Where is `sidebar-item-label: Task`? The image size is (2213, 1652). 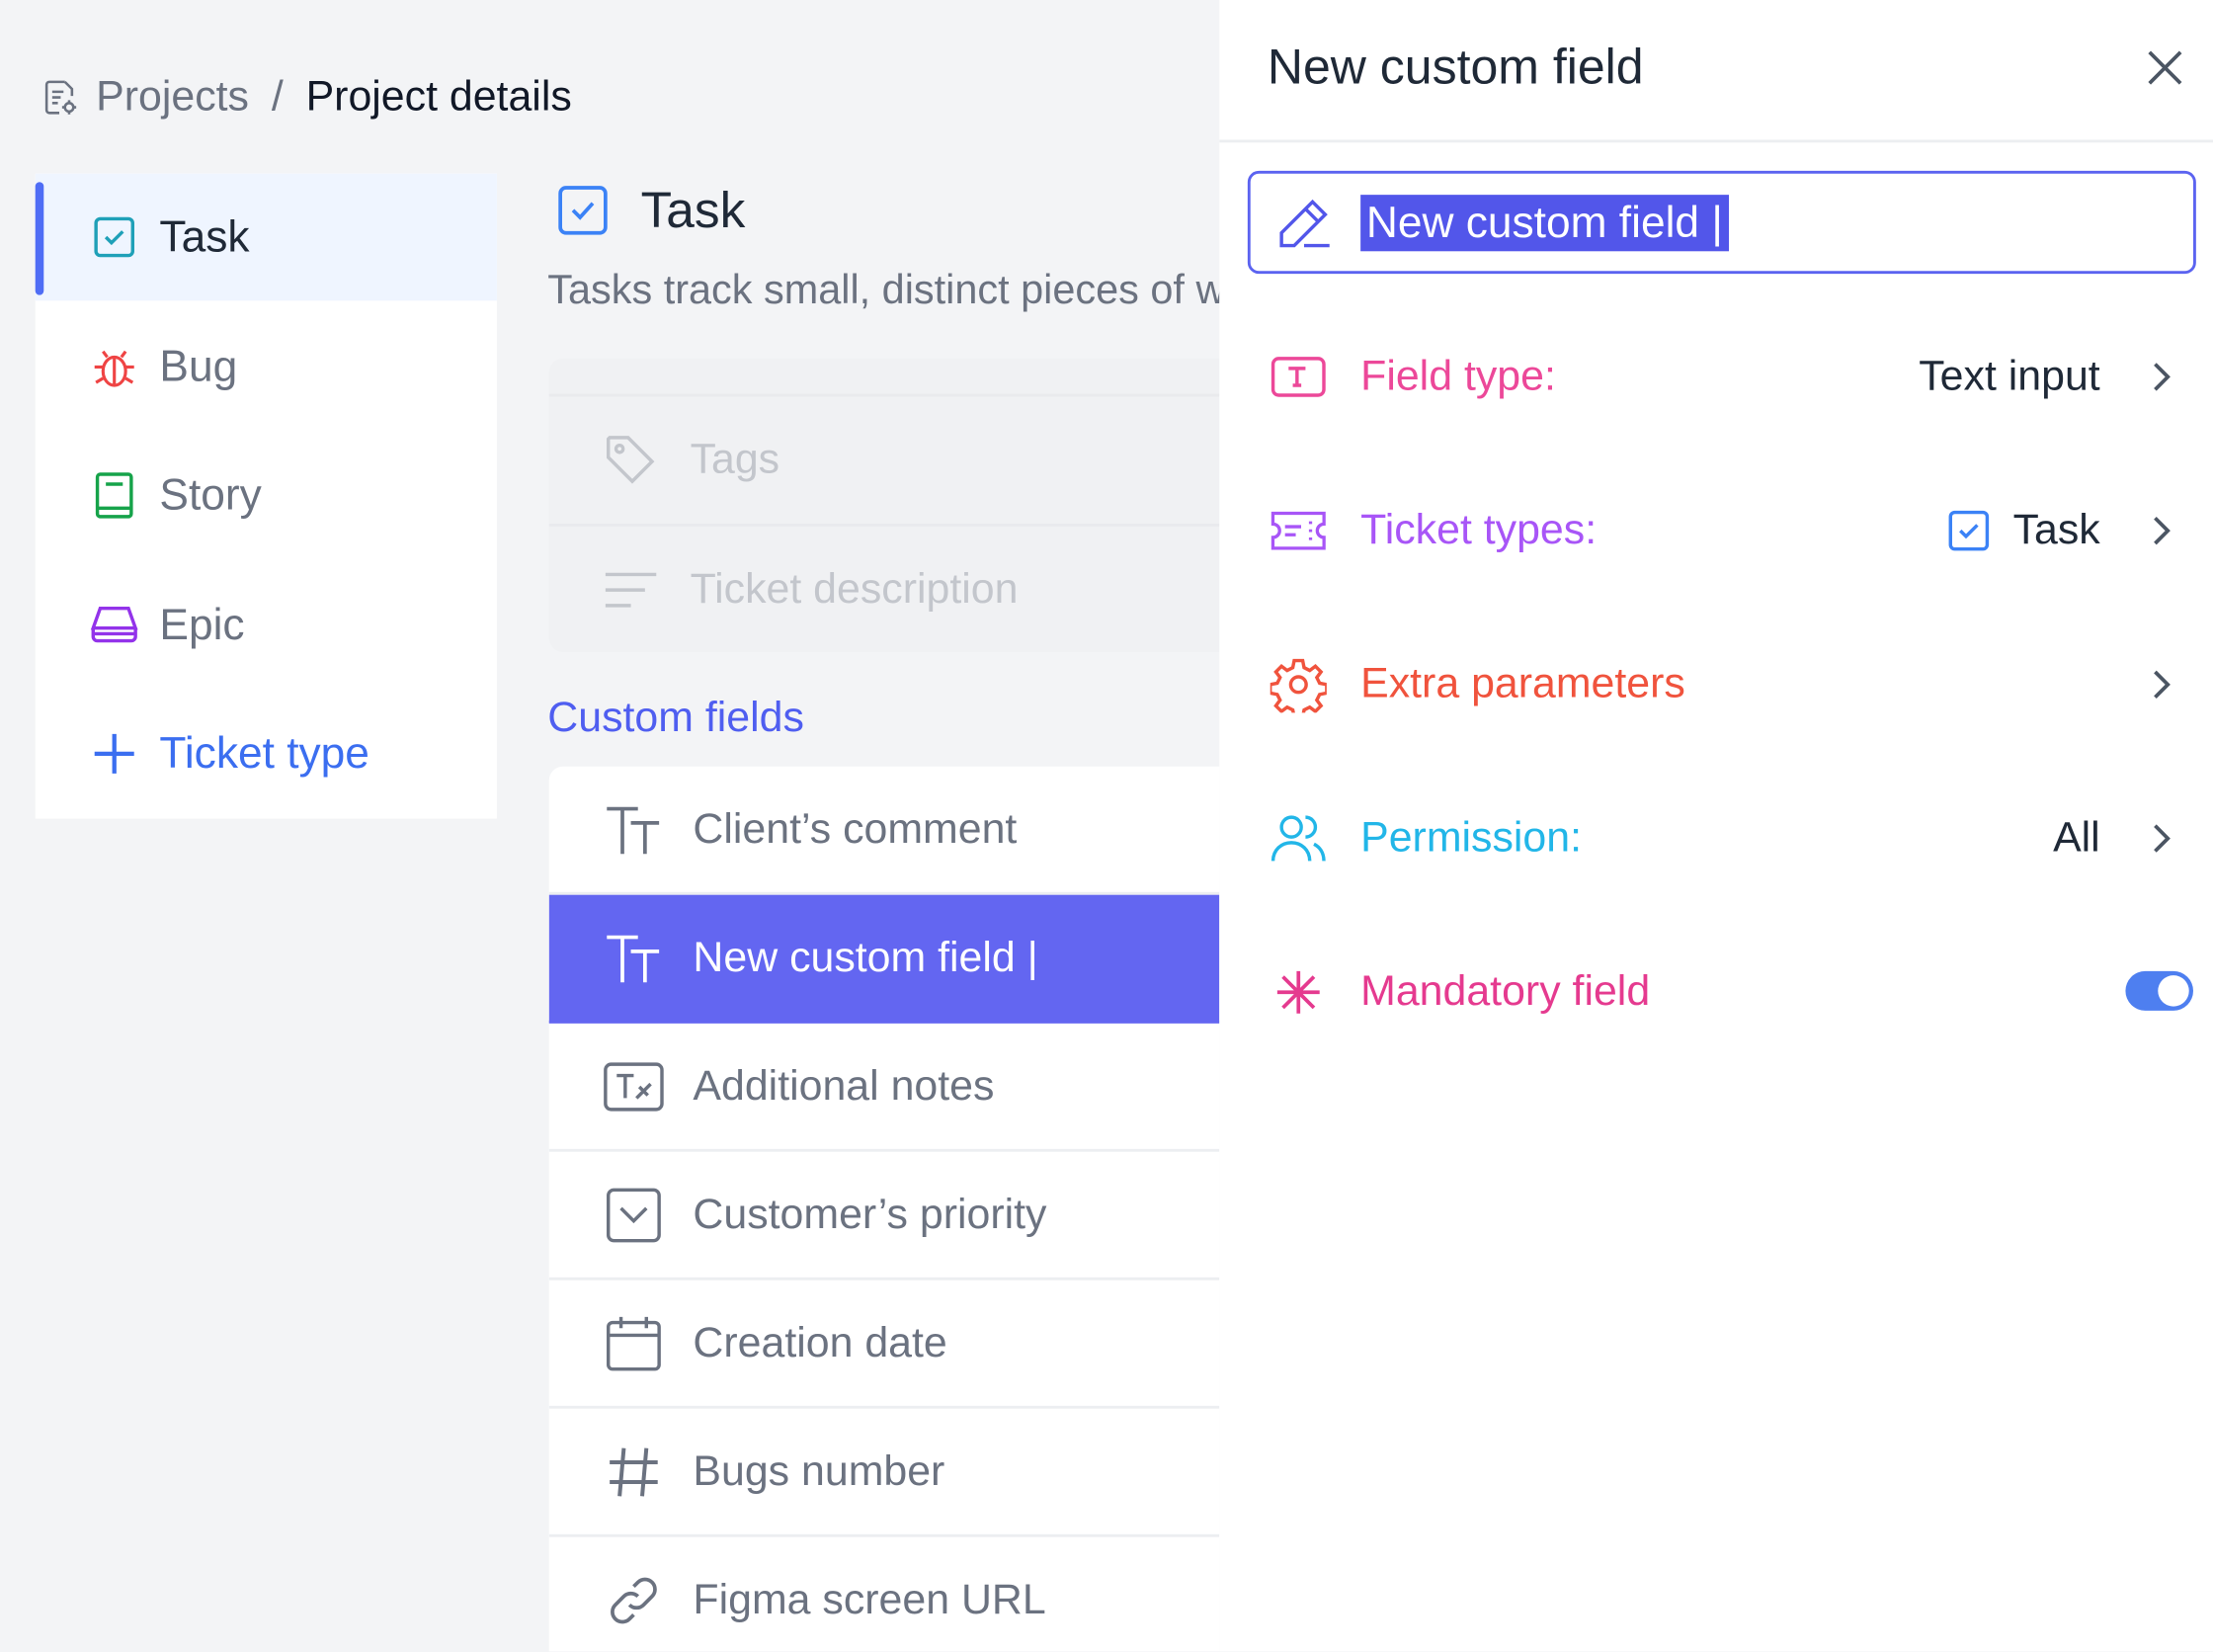
sidebar-item-label: Task is located at coordinates (204, 236).